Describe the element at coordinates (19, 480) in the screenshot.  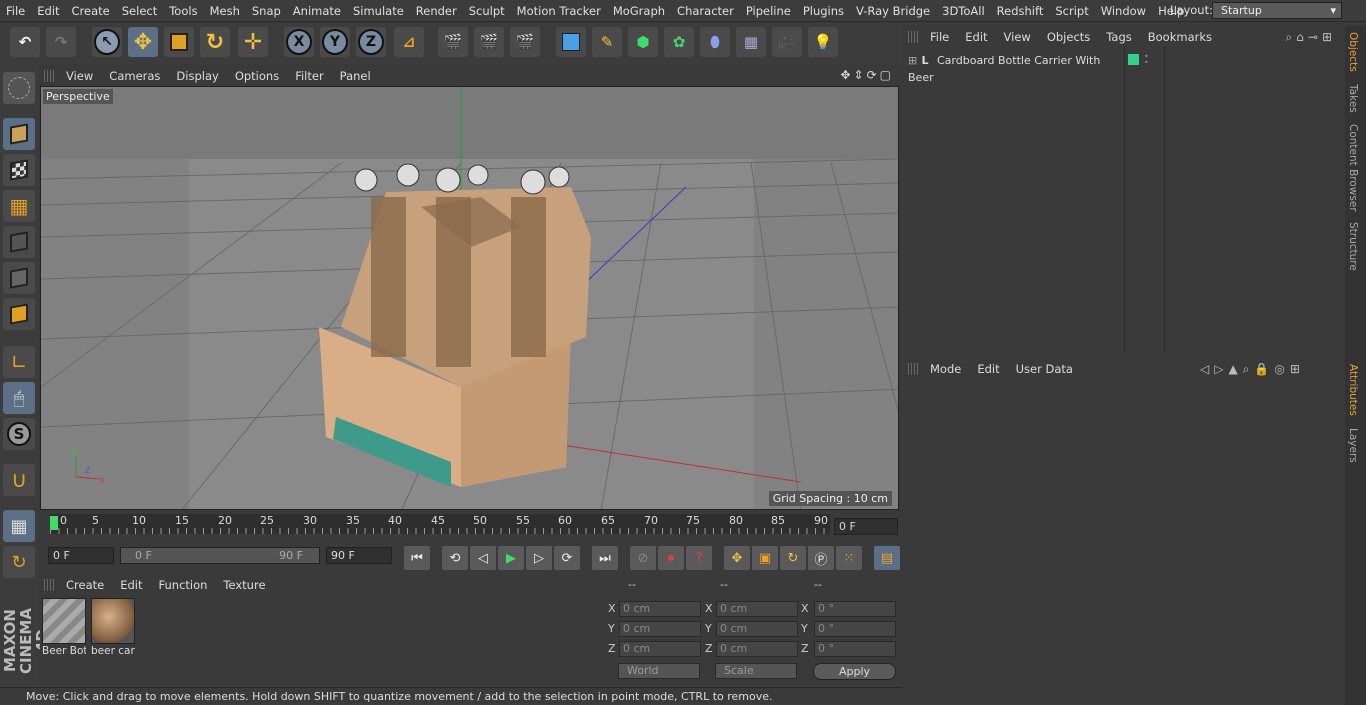
I see `magnet-button: ∪` at that location.